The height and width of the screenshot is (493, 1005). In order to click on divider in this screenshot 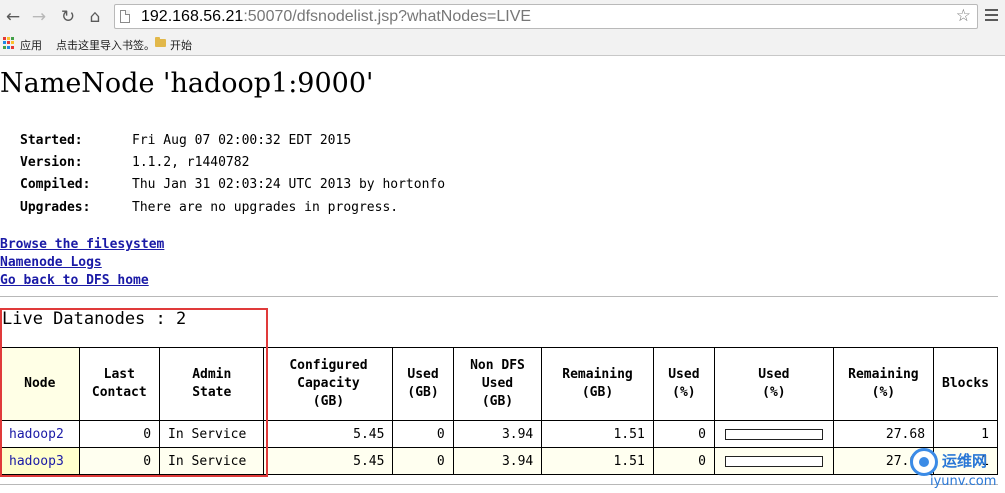, I will do `click(499, 296)`.